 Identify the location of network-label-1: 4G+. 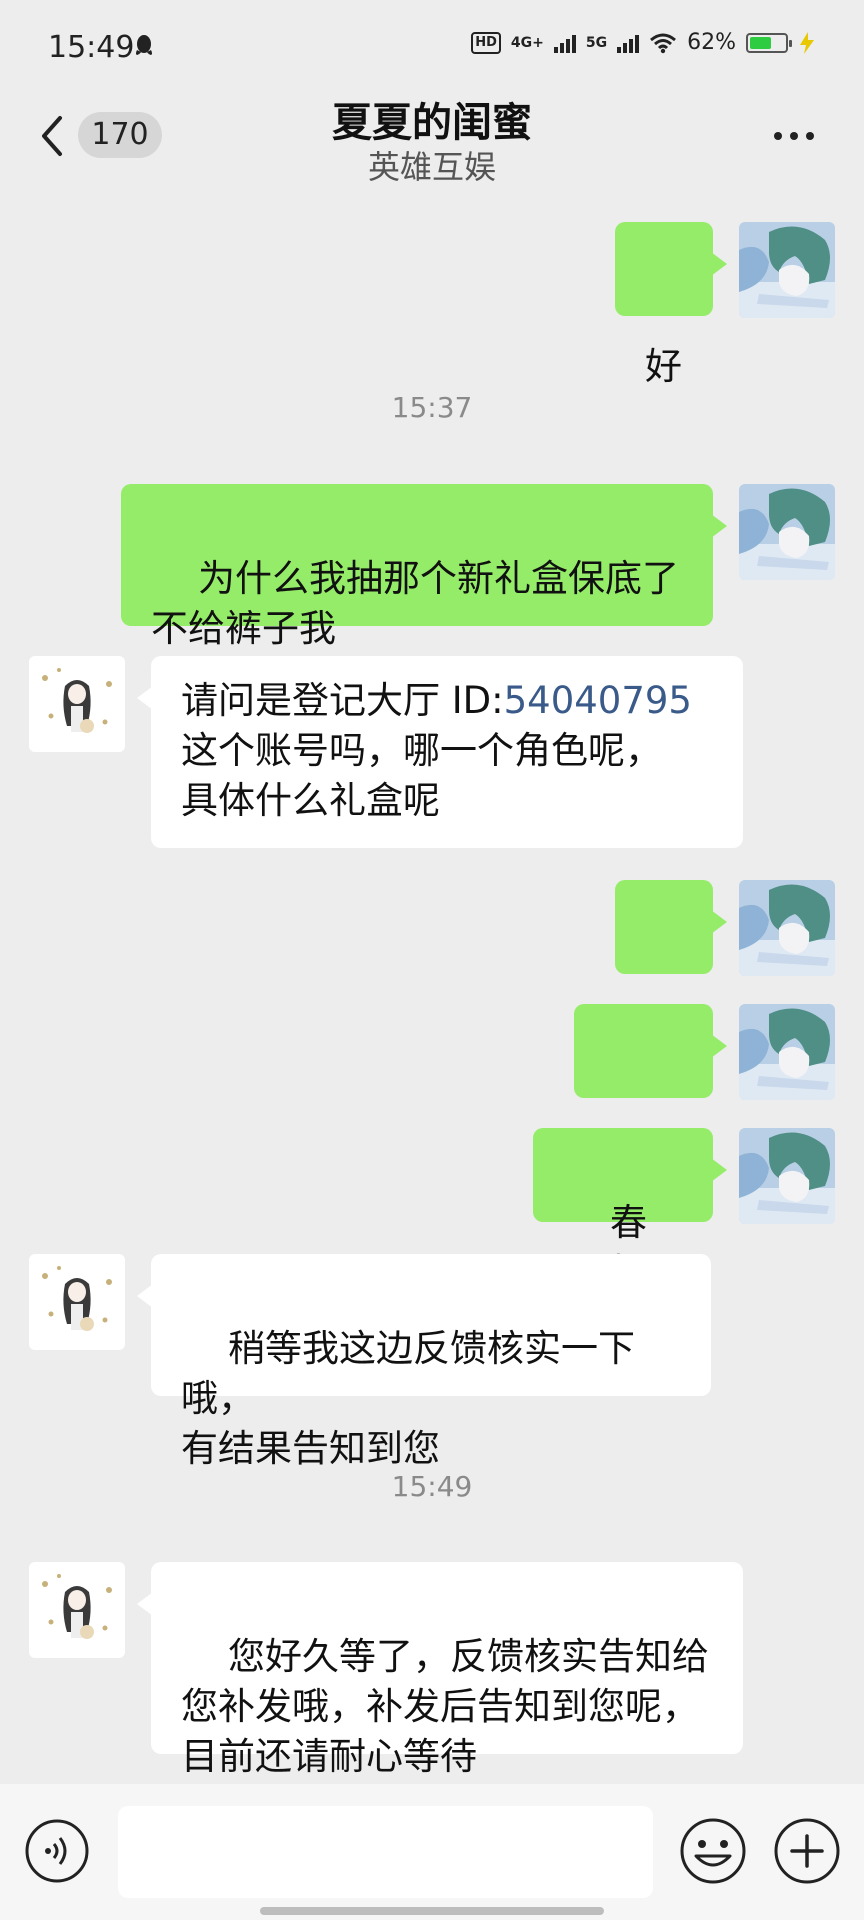
(527, 42).